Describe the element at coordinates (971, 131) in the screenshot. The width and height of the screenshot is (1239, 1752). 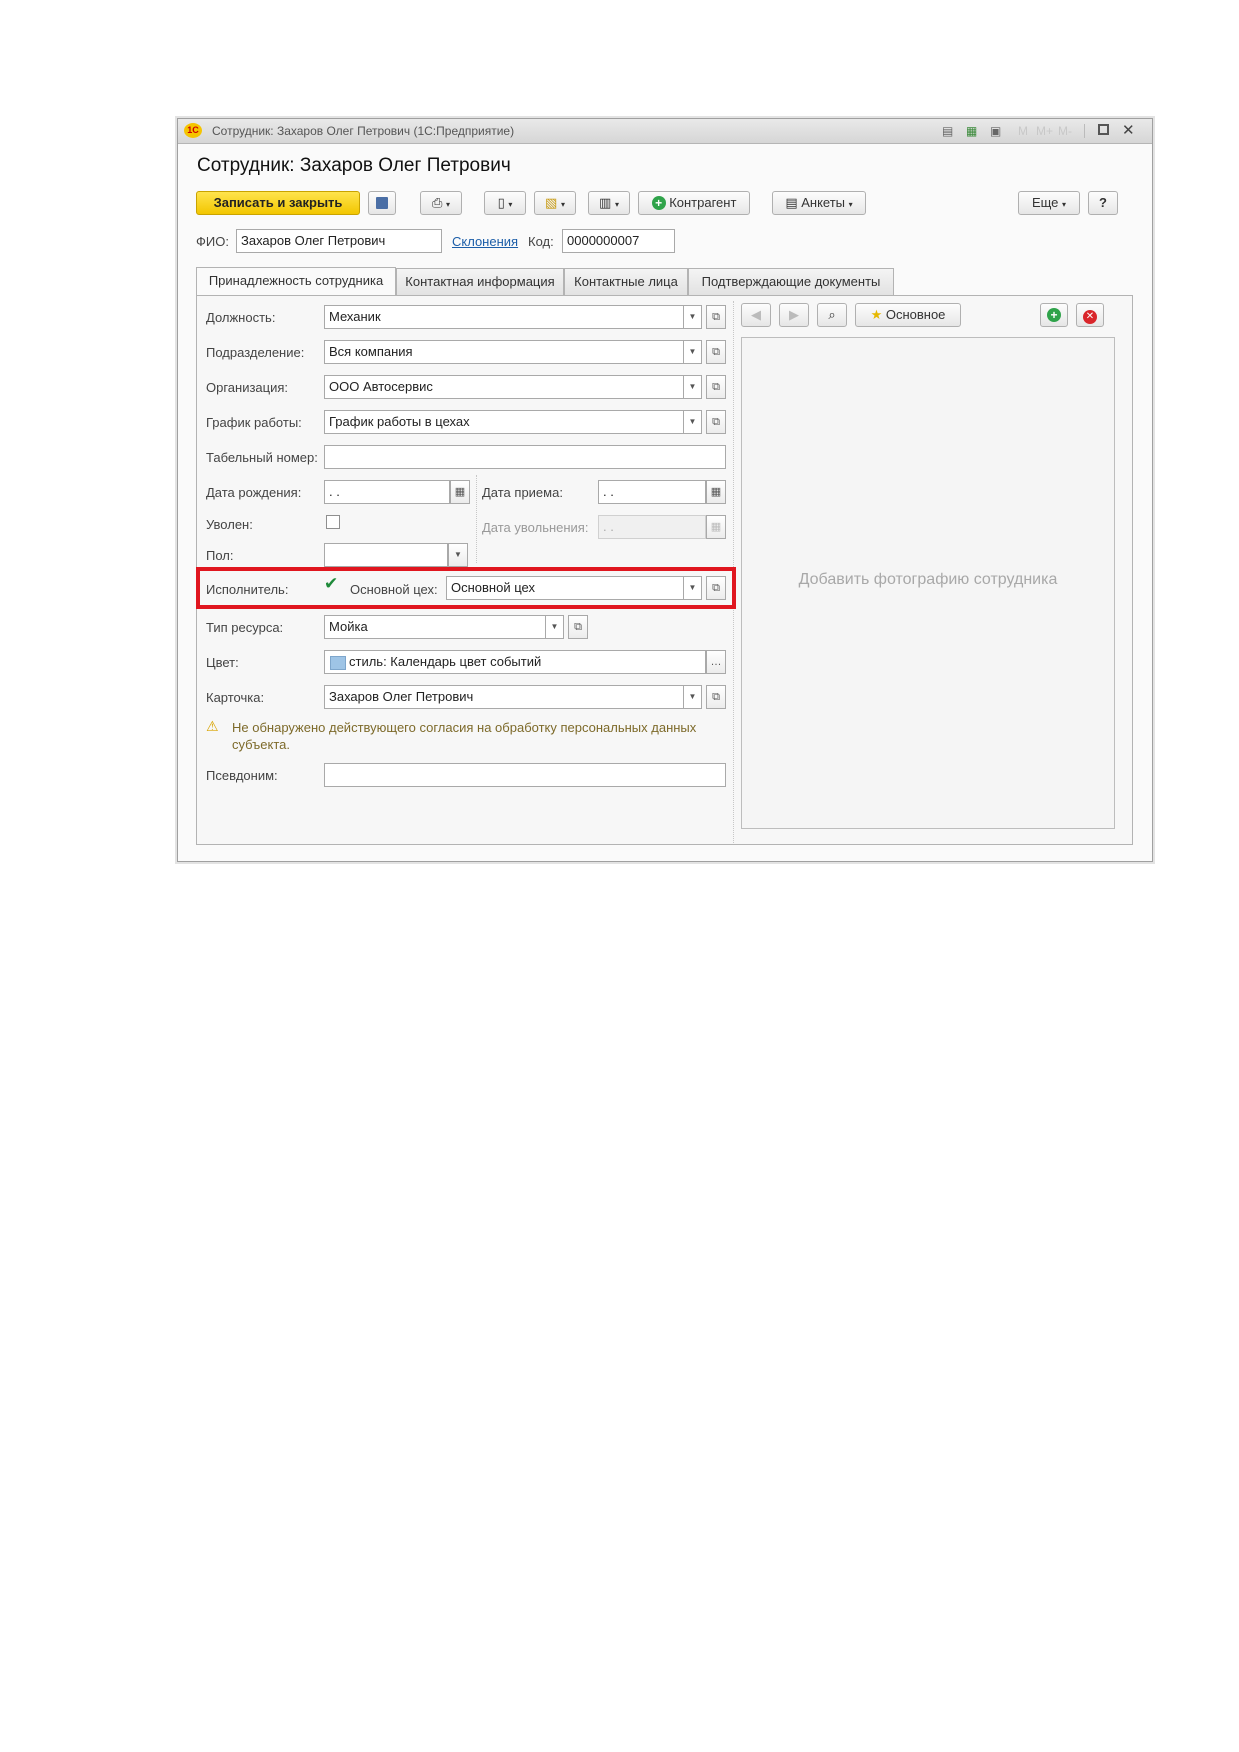
I see `calculator-icon: ▦` at that location.